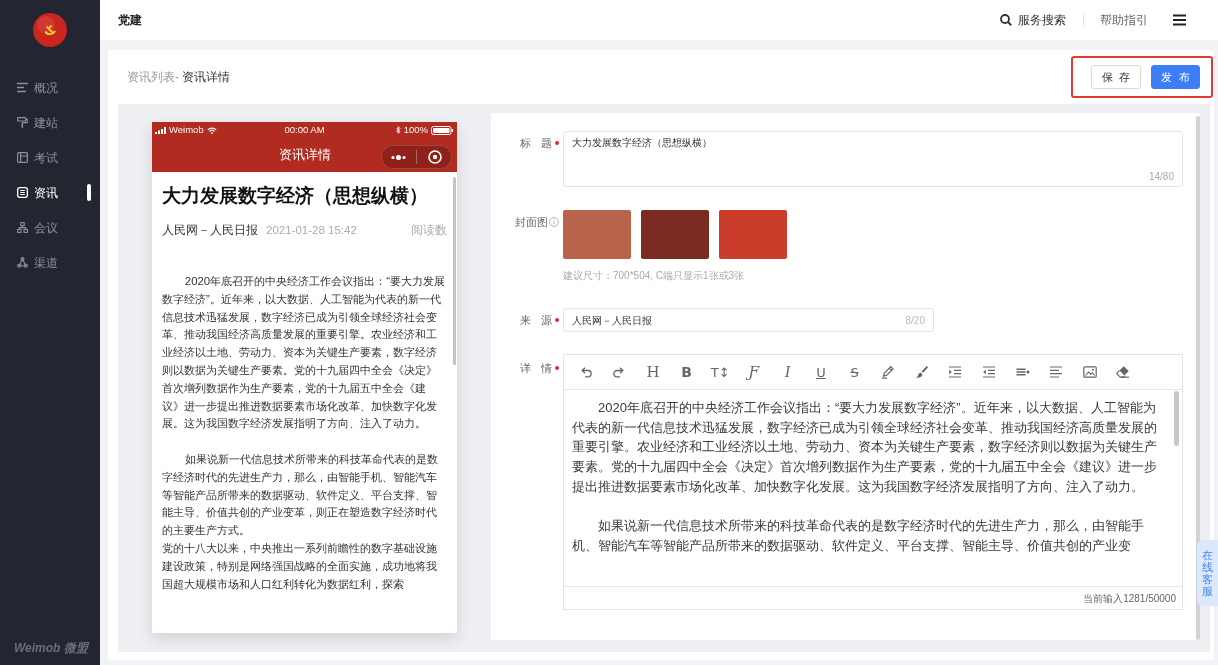 This screenshot has height=665, width=1218. I want to click on article-date: 2021-01-28 15:42, so click(311, 230).